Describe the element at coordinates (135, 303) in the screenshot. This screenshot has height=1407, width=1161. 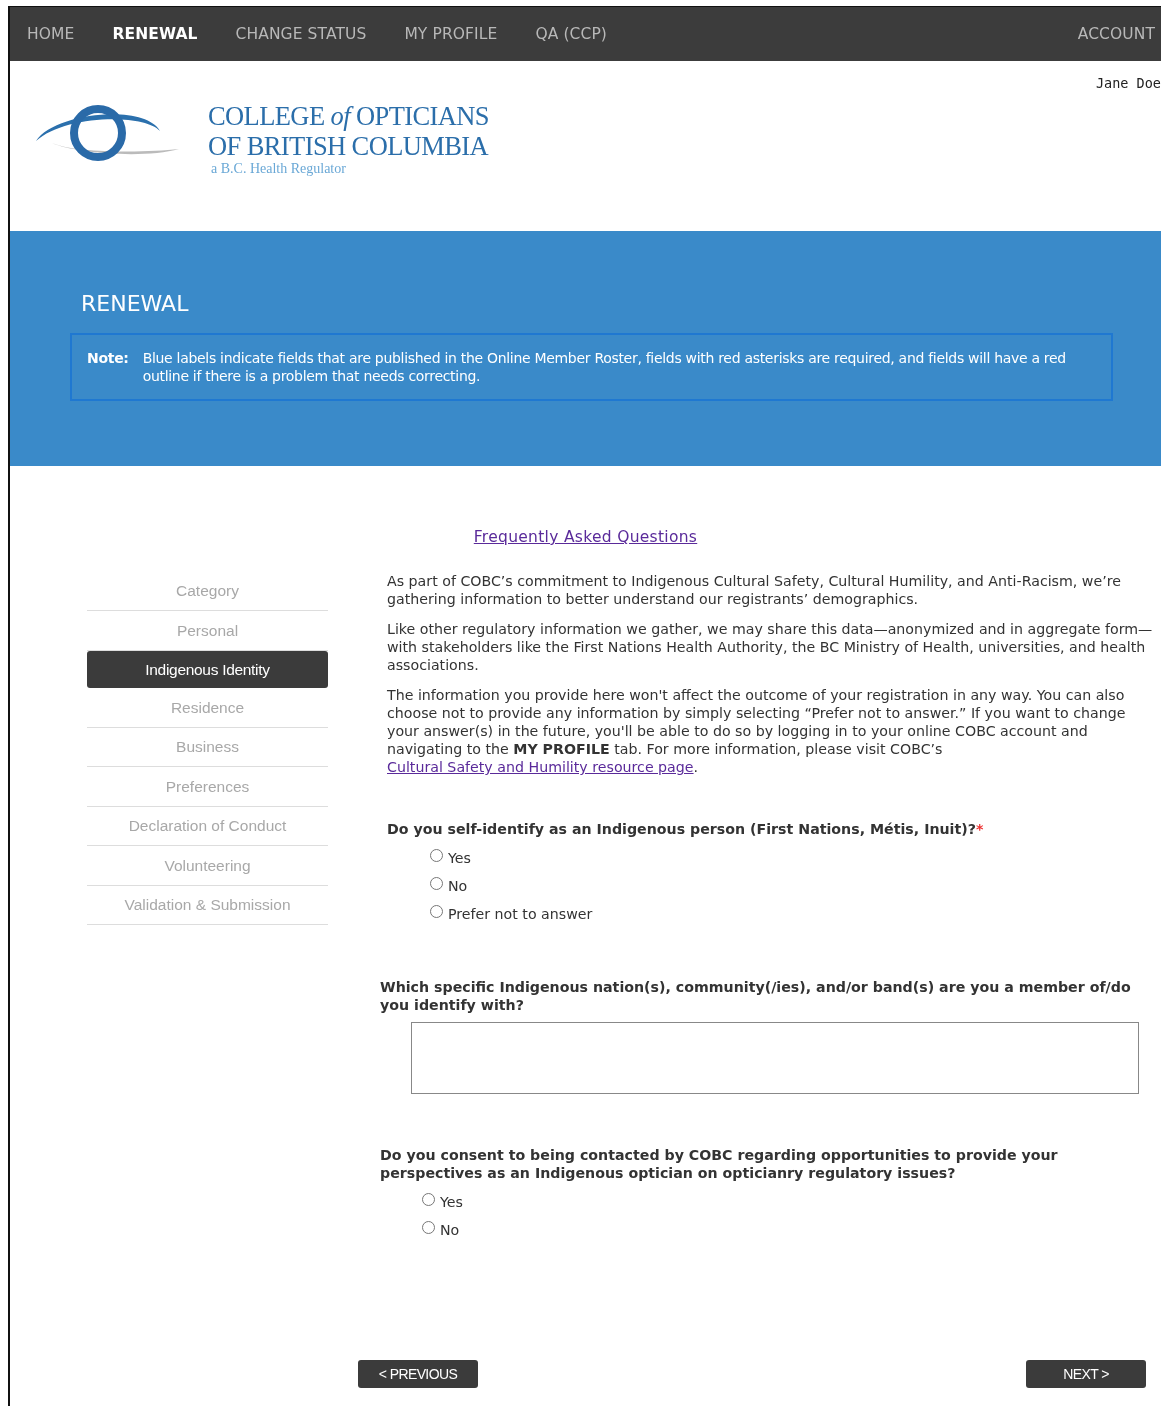
I see `page-title: RENEWAL` at that location.